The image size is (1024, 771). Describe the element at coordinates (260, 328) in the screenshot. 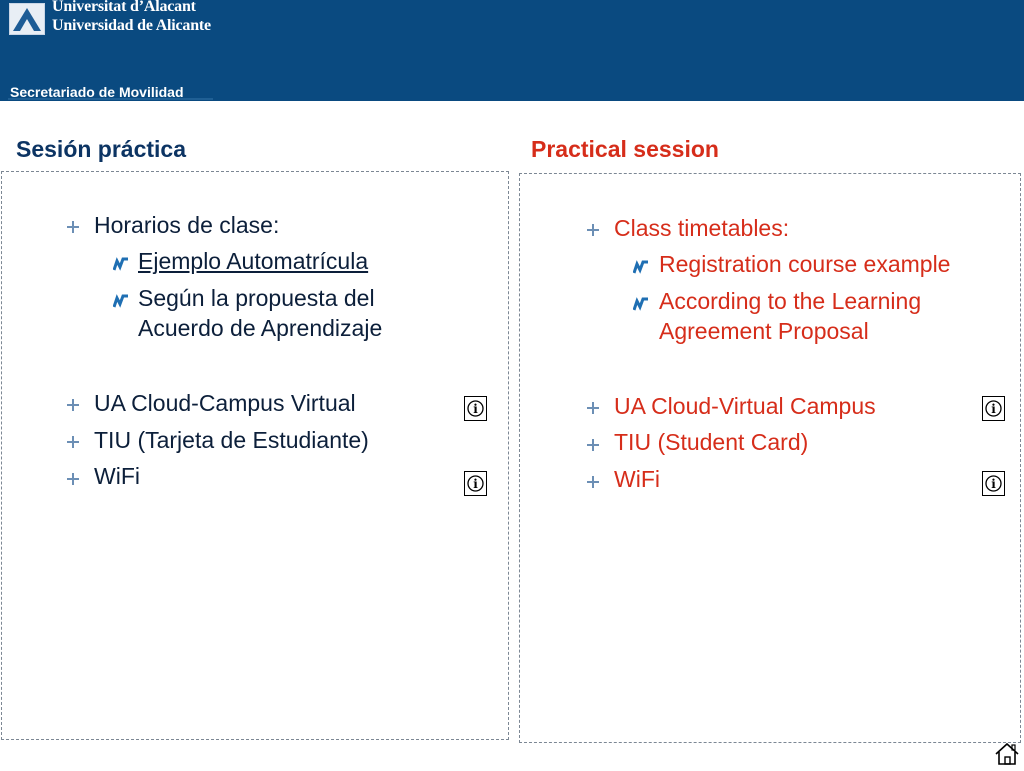

I see `list-item-propuesta-line2: Acuerdo de Aprendizaje` at that location.